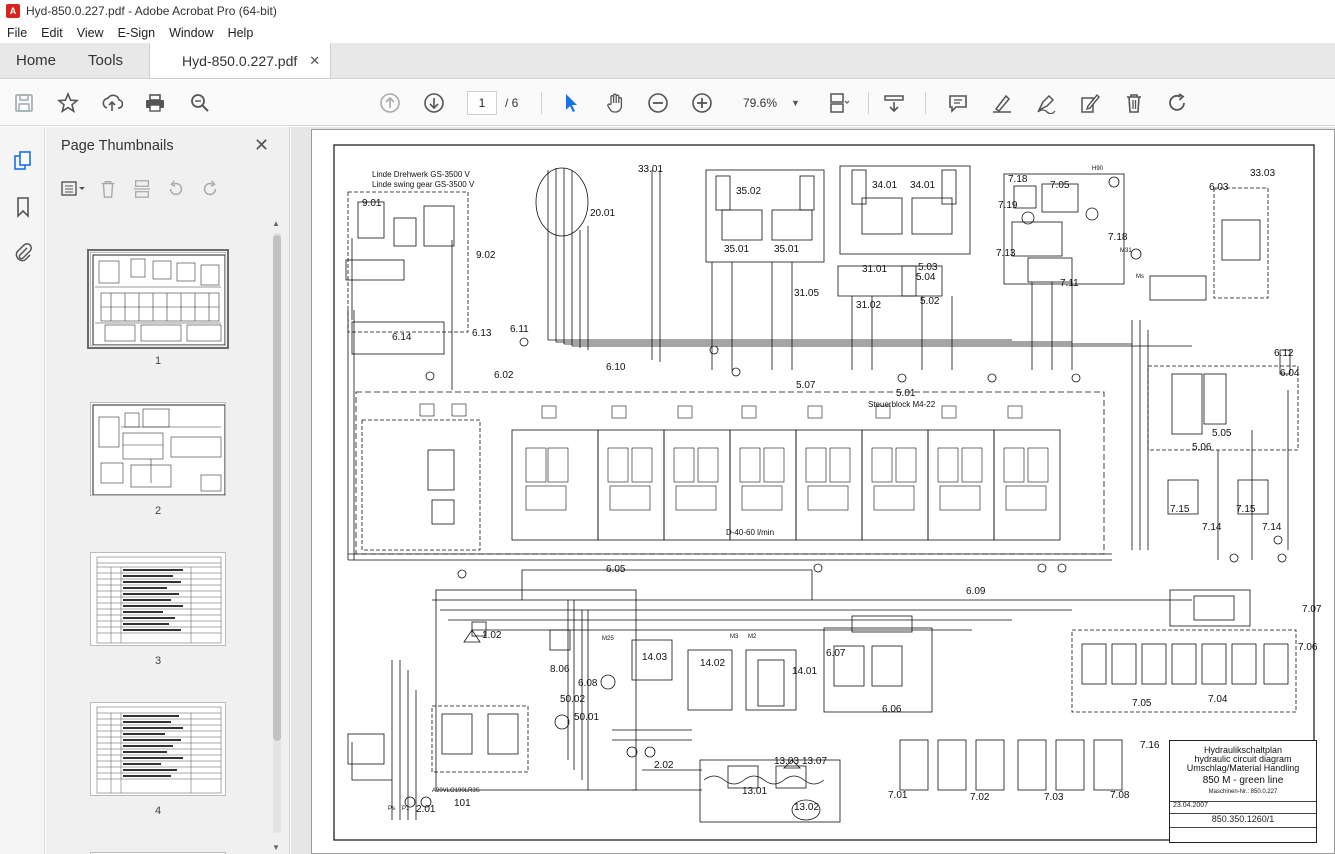  Describe the element at coordinates (1090, 103) in the screenshot. I see `edit-pdf-icon` at that location.